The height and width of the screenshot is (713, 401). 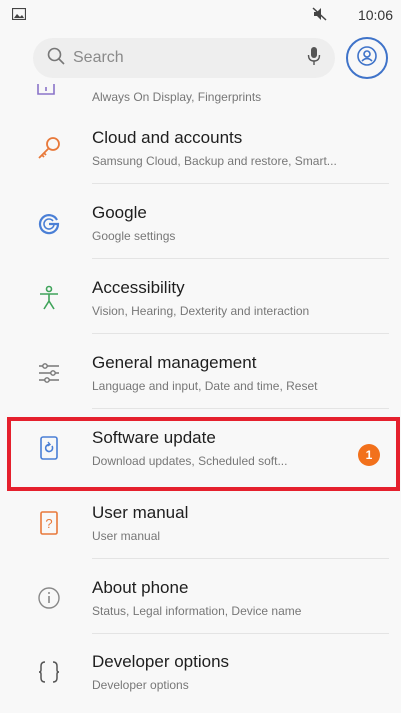 What do you see at coordinates (320, 15) in the screenshot?
I see `mute-icon` at bounding box center [320, 15].